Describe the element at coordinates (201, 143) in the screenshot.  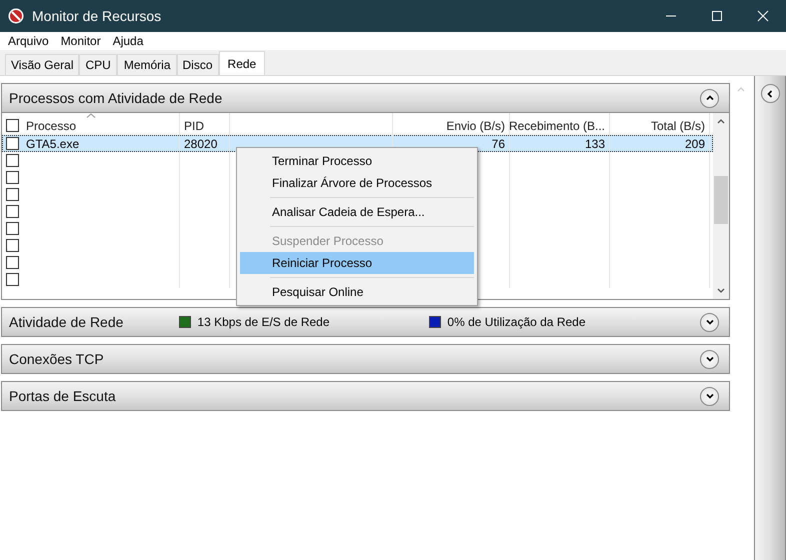
I see `table-cell: 28020` at that location.